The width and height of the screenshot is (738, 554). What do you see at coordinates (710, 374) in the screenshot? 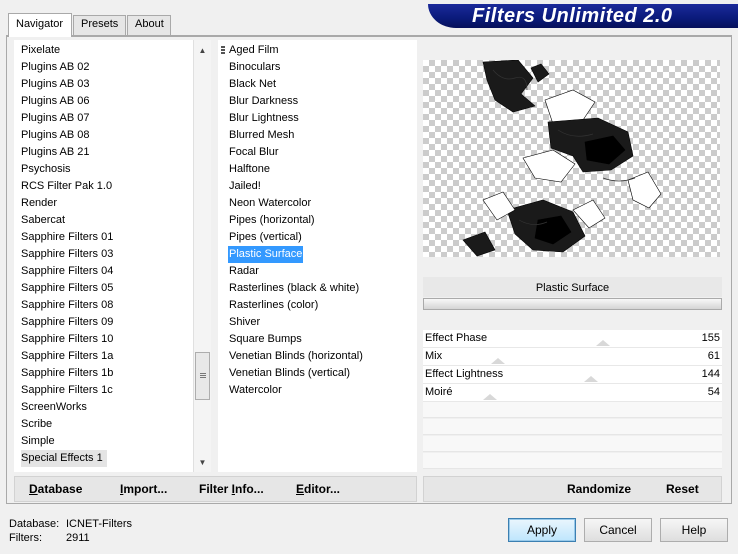
I see `parameter-value: 144` at bounding box center [710, 374].